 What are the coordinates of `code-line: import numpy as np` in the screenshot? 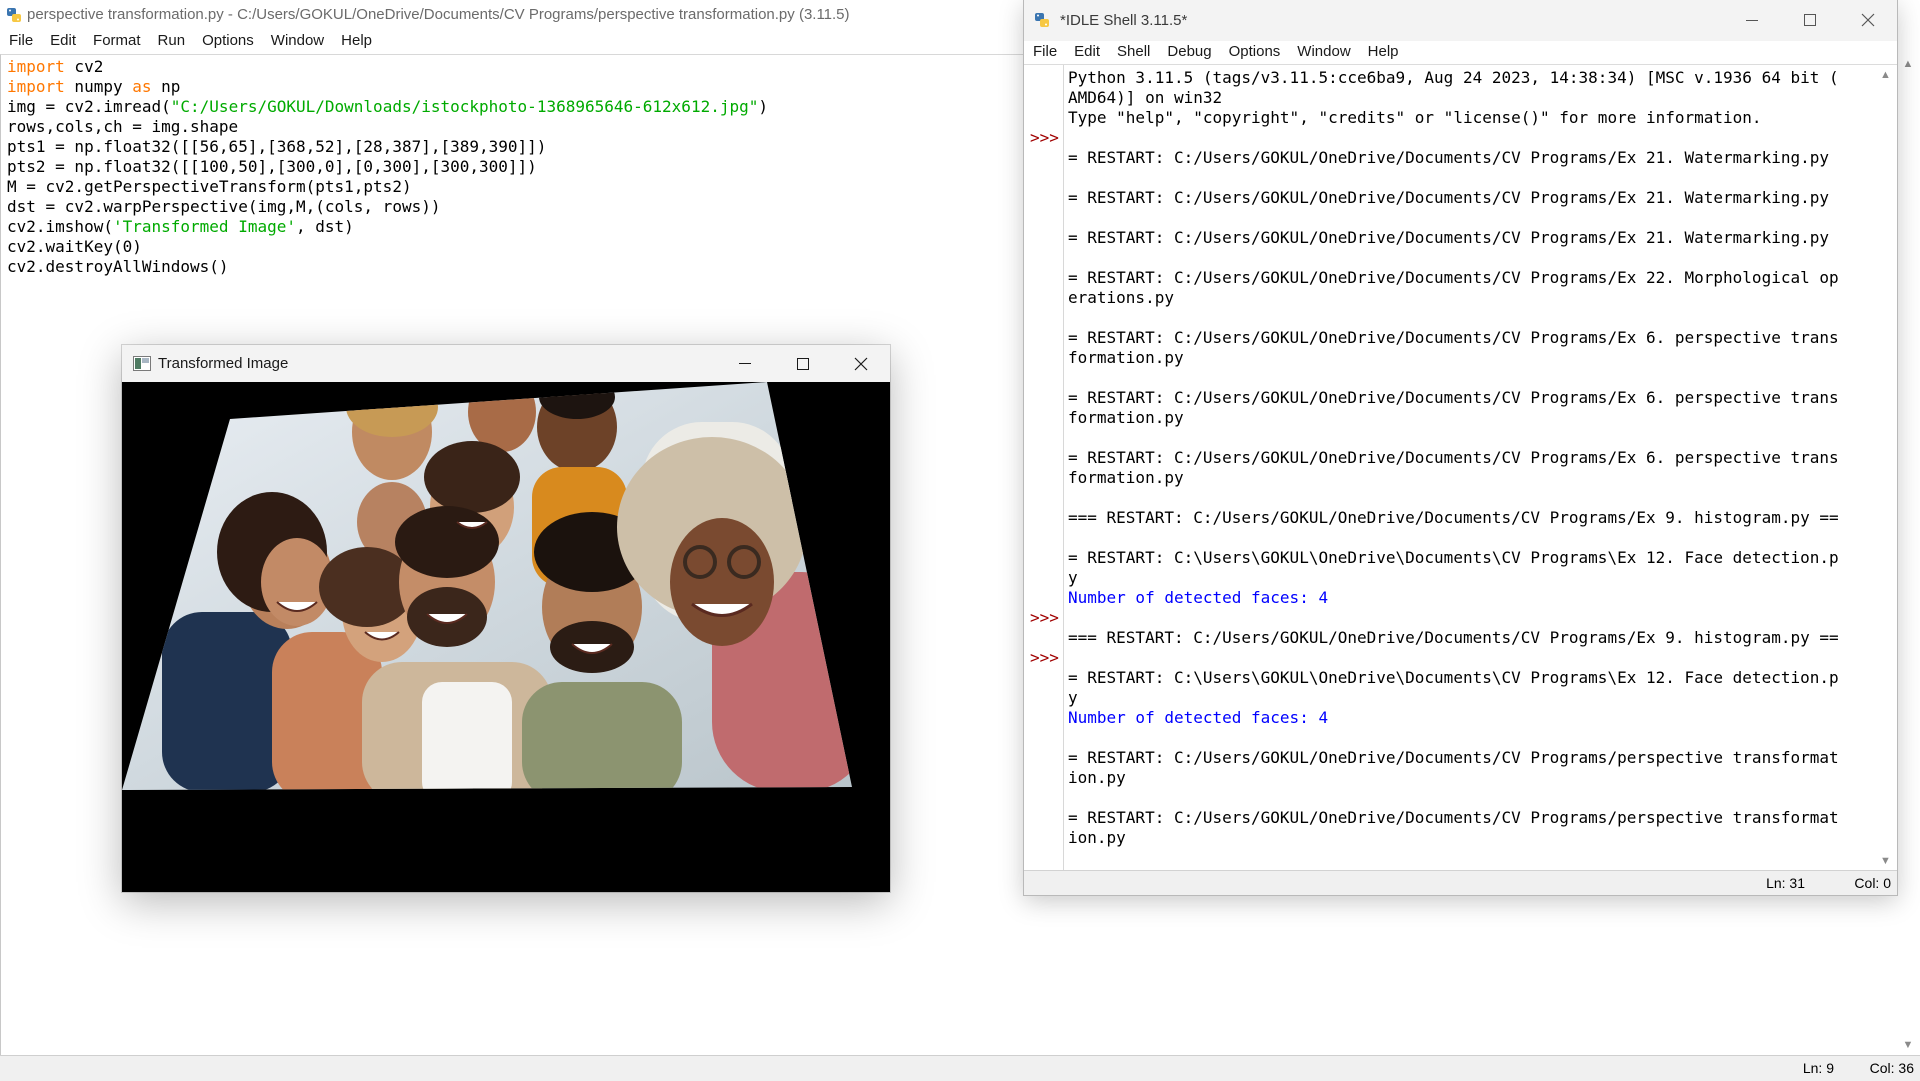 It's located at (94, 86).